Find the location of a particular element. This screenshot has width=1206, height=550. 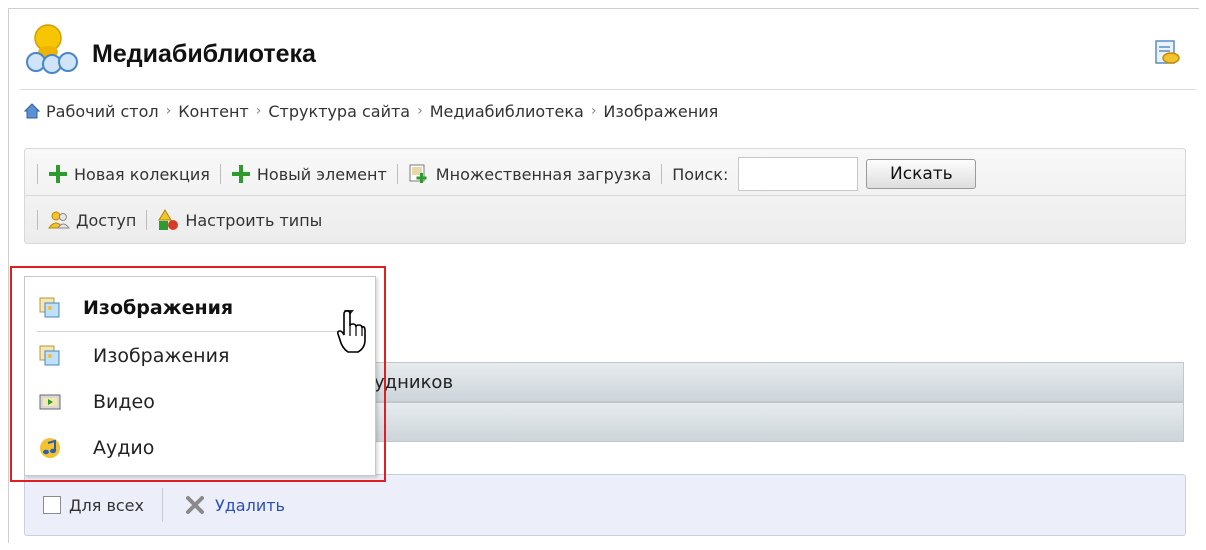

access-button: Доступ is located at coordinates (92, 220).